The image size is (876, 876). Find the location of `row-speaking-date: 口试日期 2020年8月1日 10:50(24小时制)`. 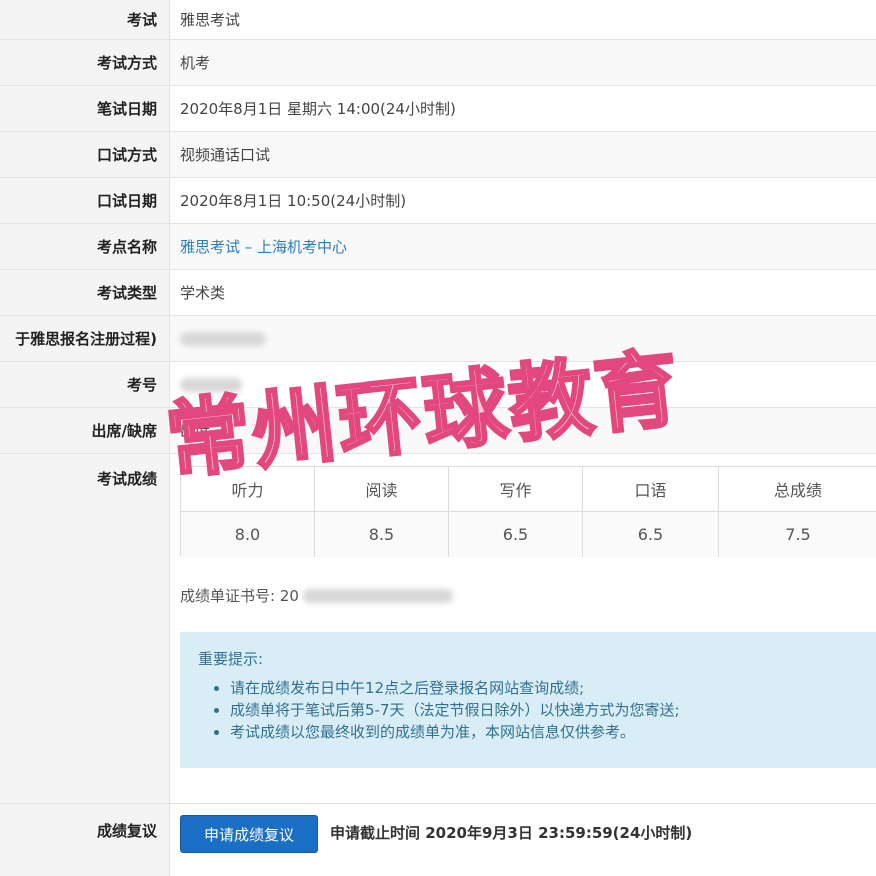

row-speaking-date: 口试日期 2020年8月1日 10:50(24小时制) is located at coordinates (438, 201).